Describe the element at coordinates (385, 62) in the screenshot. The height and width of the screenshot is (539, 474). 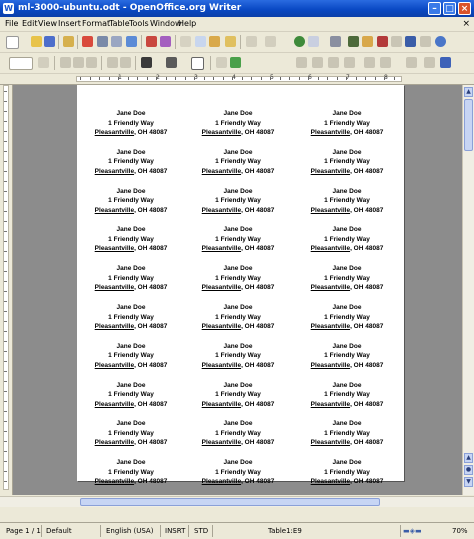
I see `table-properties-icon` at that location.